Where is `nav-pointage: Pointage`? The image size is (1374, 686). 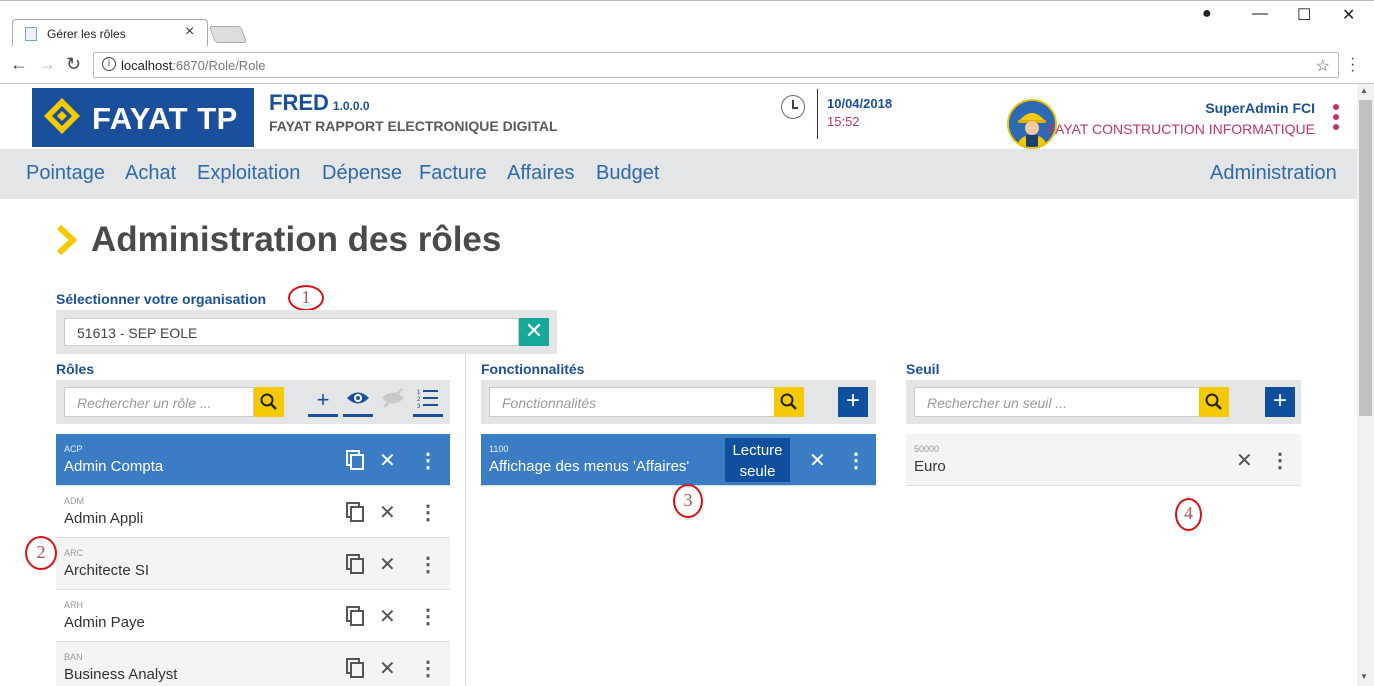
nav-pointage: Pointage is located at coordinates (65, 173).